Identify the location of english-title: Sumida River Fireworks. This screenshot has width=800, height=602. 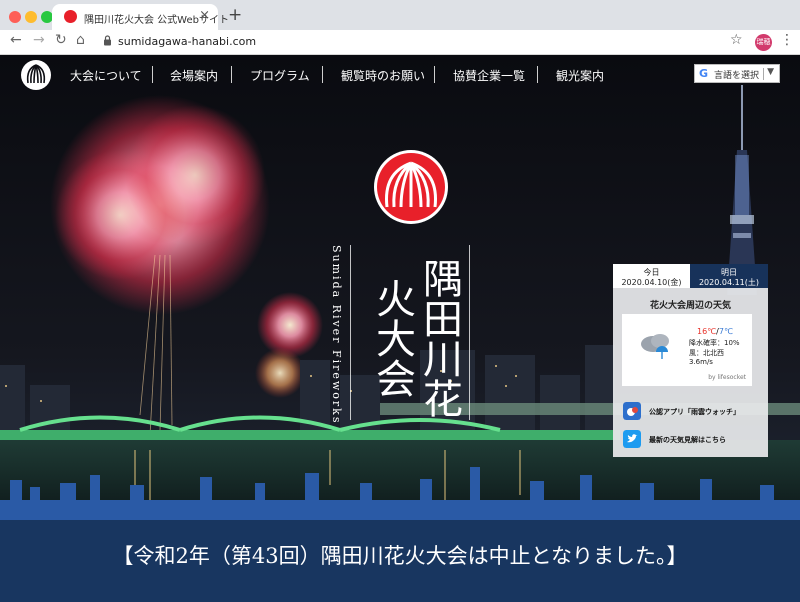
(336, 335).